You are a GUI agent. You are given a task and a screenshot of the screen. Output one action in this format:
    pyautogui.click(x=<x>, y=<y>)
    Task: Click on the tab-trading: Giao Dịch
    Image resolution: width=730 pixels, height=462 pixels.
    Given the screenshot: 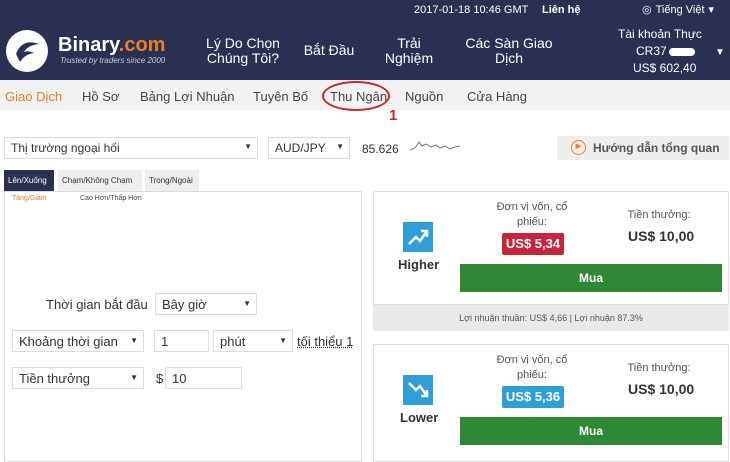 What is the action you would take?
    pyautogui.click(x=33, y=96)
    